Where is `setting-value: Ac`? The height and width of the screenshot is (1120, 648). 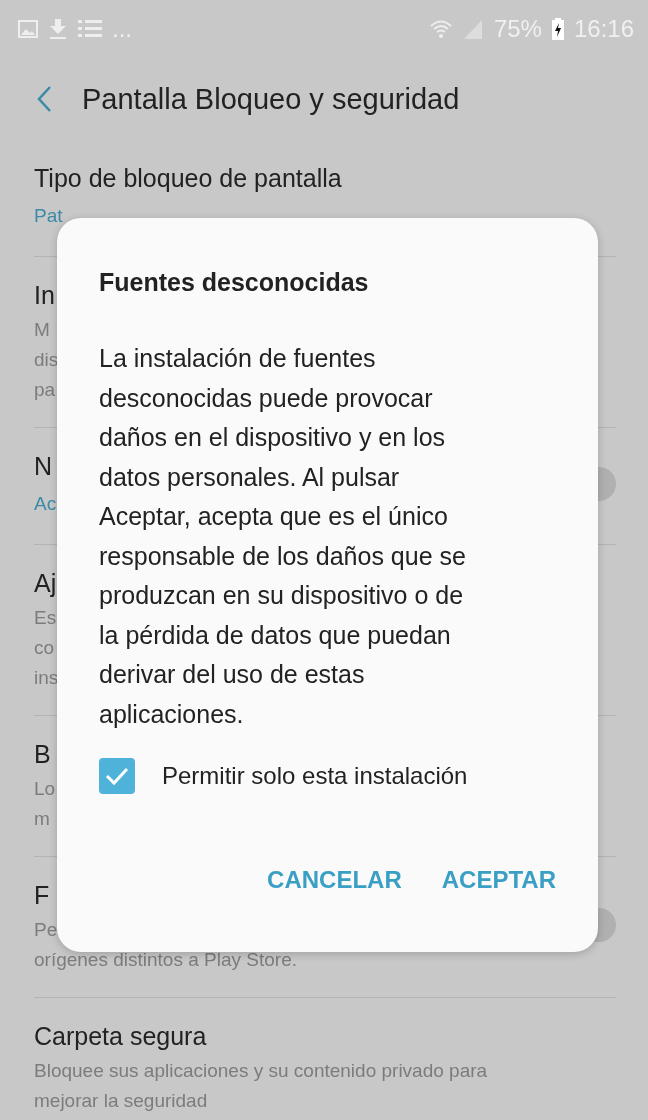
setting-value: Ac is located at coordinates (45, 504).